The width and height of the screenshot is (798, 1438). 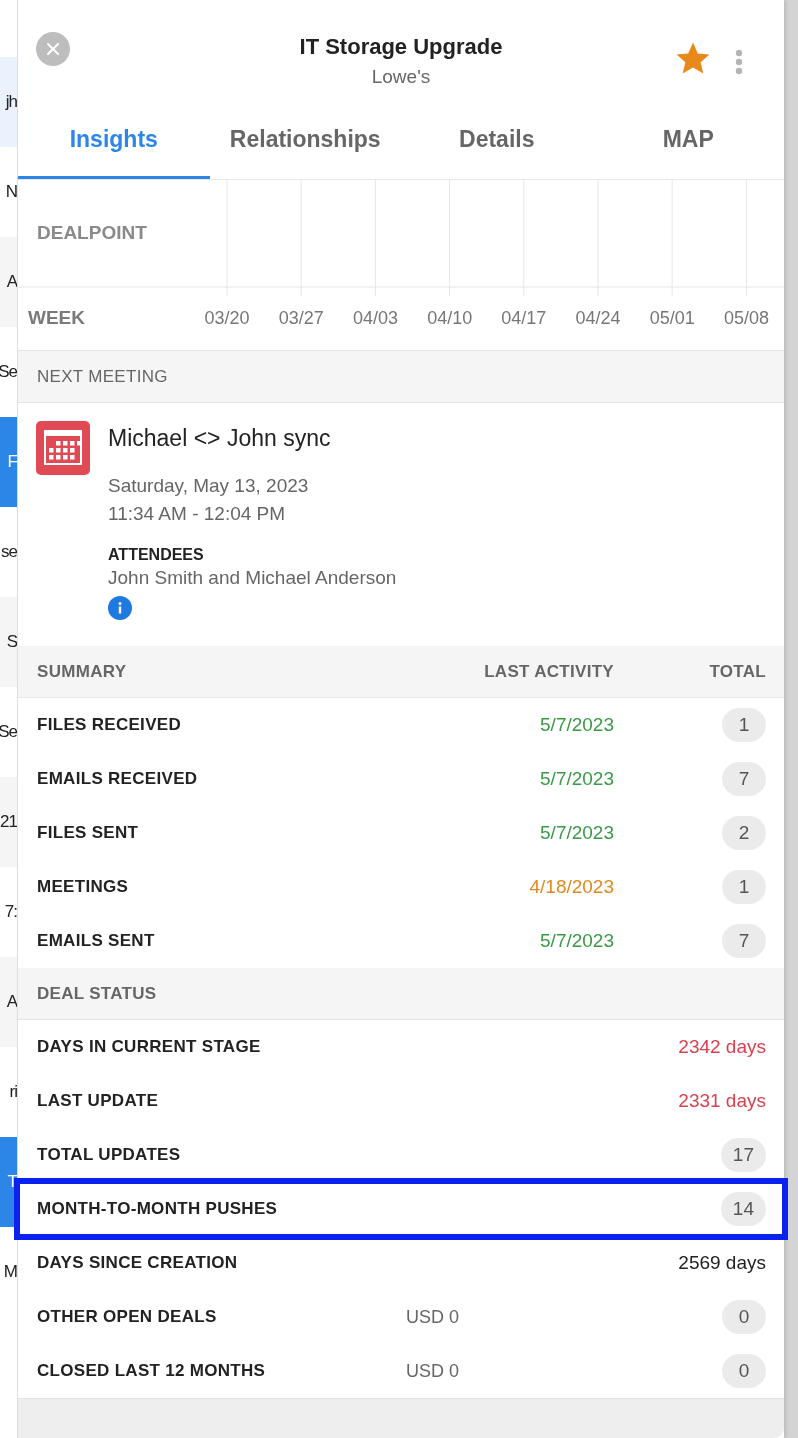 I want to click on week-label: 03/27, so click(x=301, y=318).